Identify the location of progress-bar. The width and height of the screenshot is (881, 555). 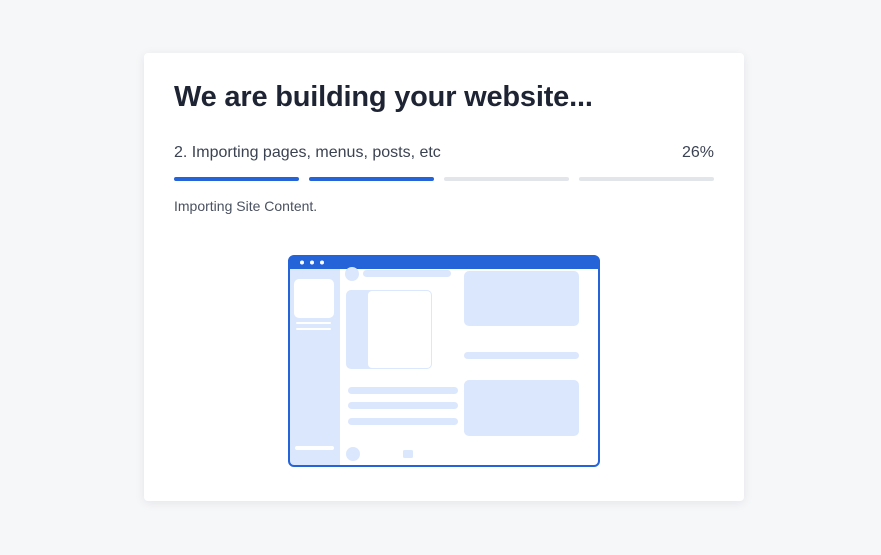
(444, 179).